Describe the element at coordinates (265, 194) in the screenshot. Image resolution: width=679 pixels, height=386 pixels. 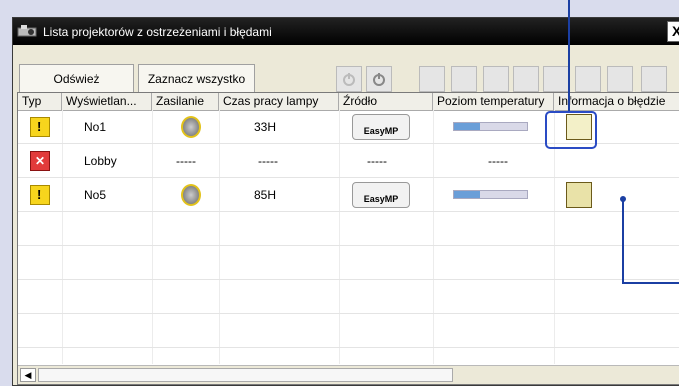
I see `lamp-hours: 85H` at that location.